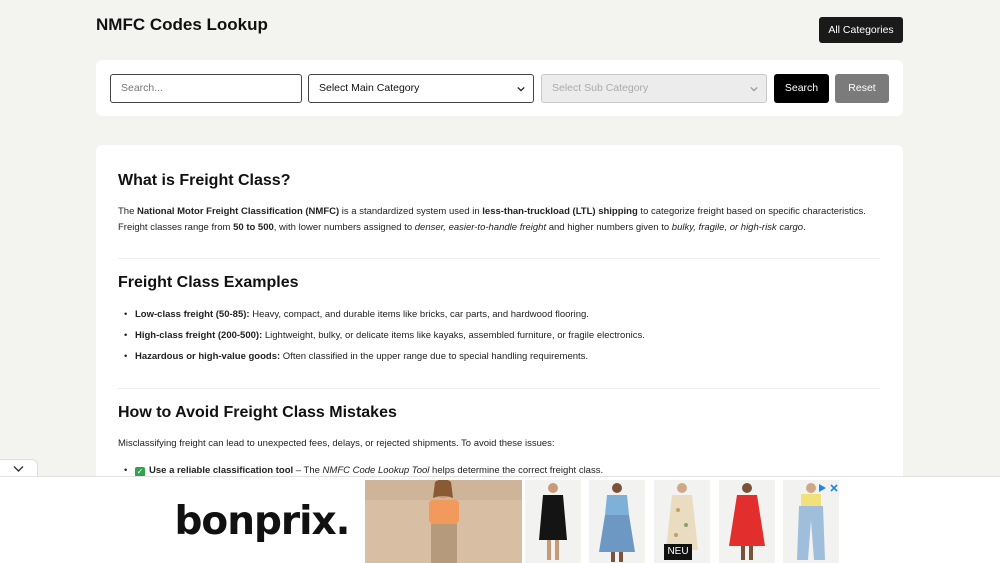  What do you see at coordinates (176, 227) in the screenshot?
I see `text: Freight classes range from` at bounding box center [176, 227].